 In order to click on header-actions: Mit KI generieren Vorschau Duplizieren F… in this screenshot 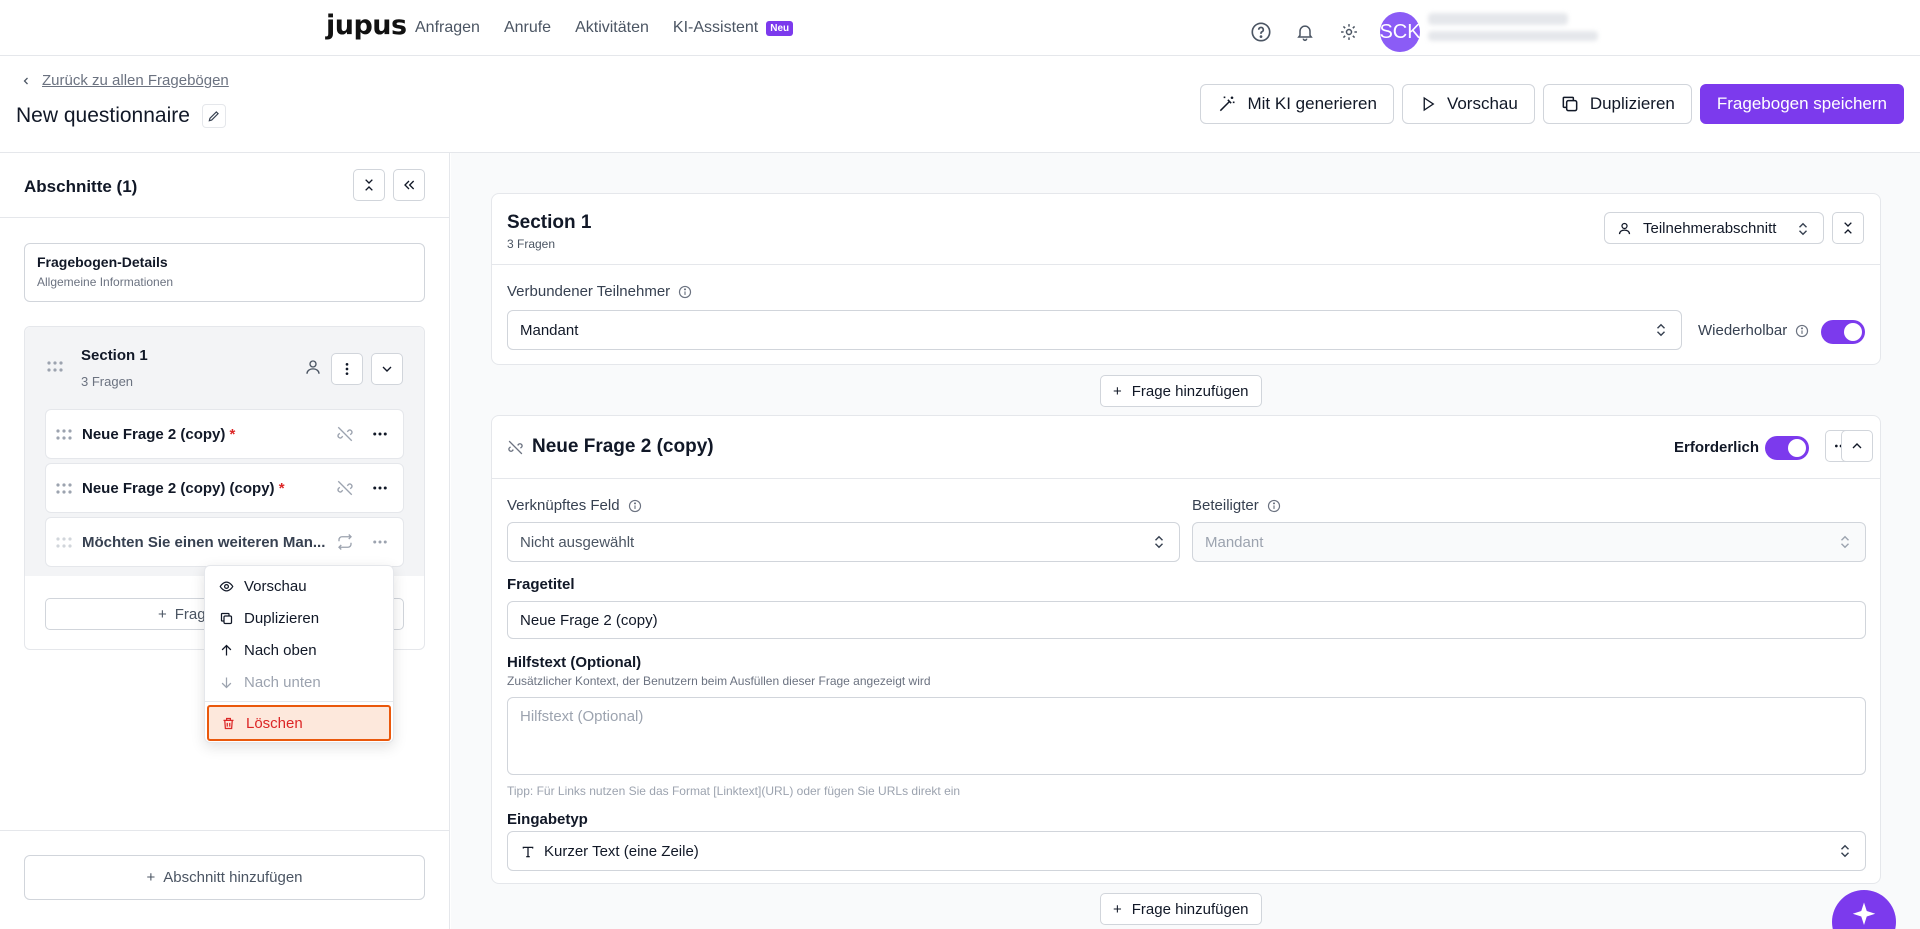, I will do `click(1552, 104)`.